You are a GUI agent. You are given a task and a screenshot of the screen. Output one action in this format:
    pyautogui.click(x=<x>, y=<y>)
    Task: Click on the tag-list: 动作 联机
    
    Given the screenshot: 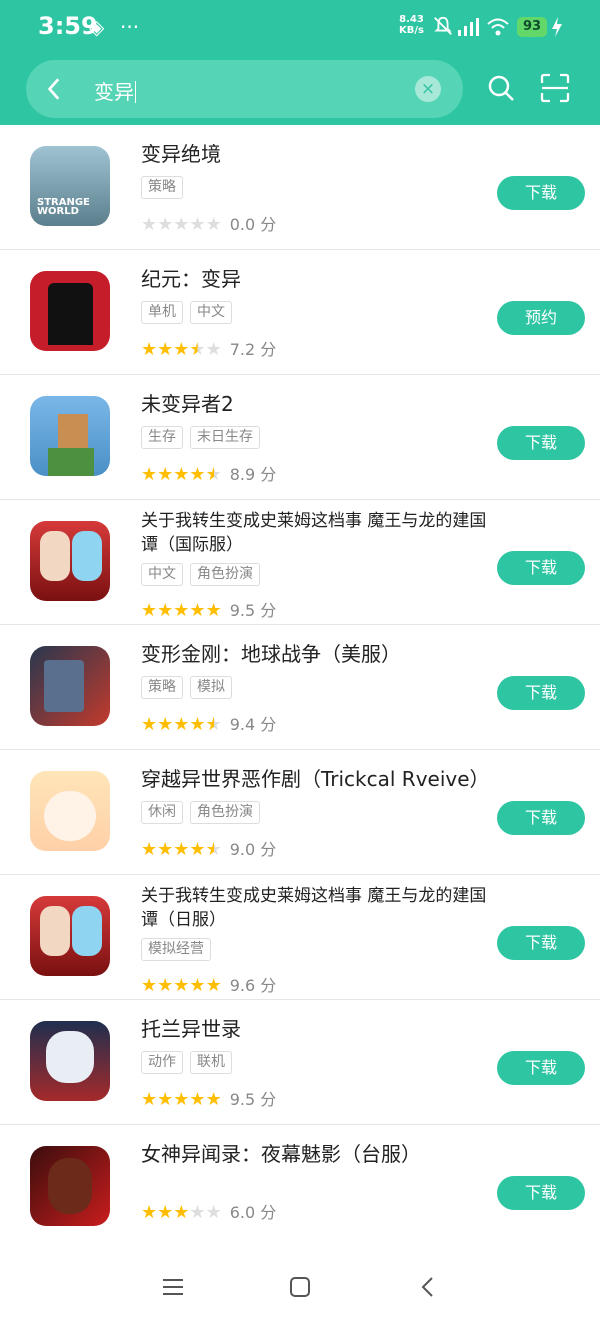 What is the action you would take?
    pyautogui.click(x=190, y=1062)
    